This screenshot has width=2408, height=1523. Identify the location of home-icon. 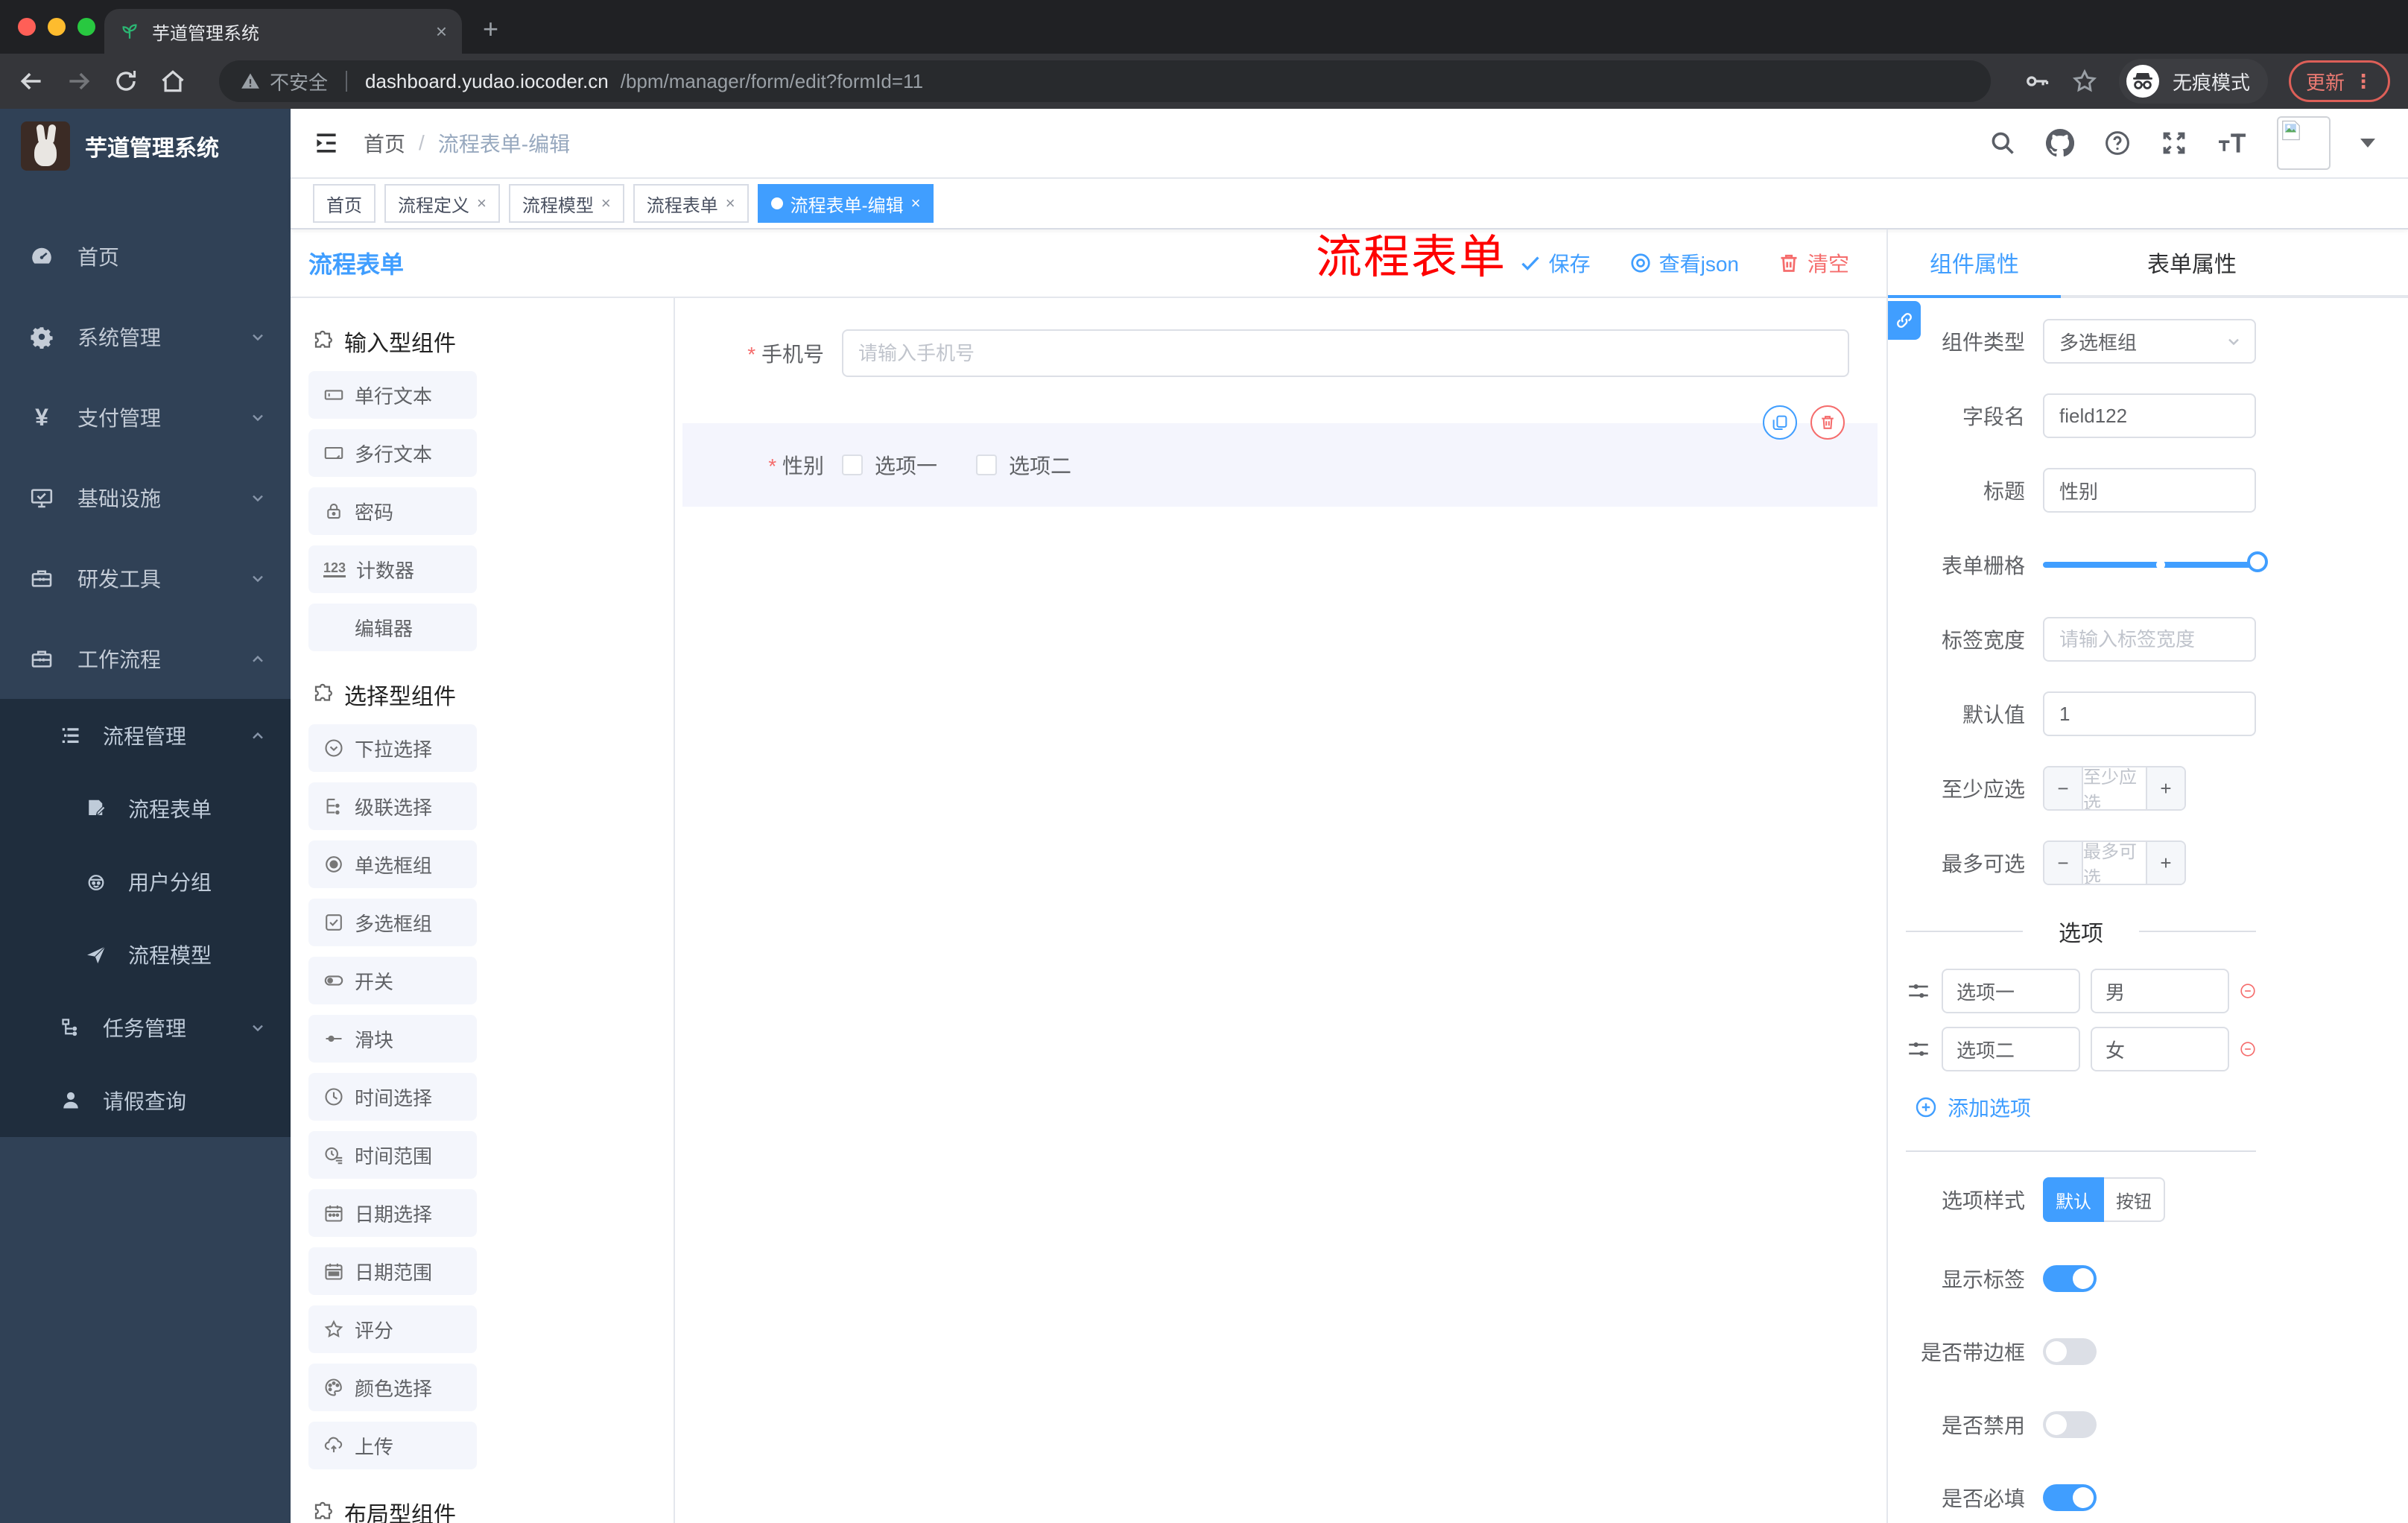
(172, 81).